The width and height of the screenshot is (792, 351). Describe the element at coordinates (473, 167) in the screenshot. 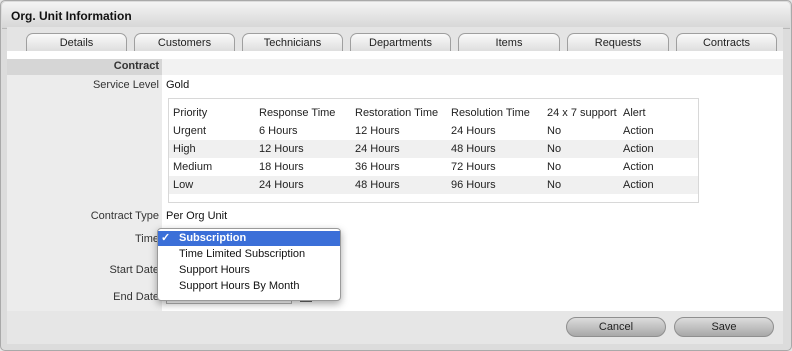

I see `table-cell: 72 Hours` at that location.